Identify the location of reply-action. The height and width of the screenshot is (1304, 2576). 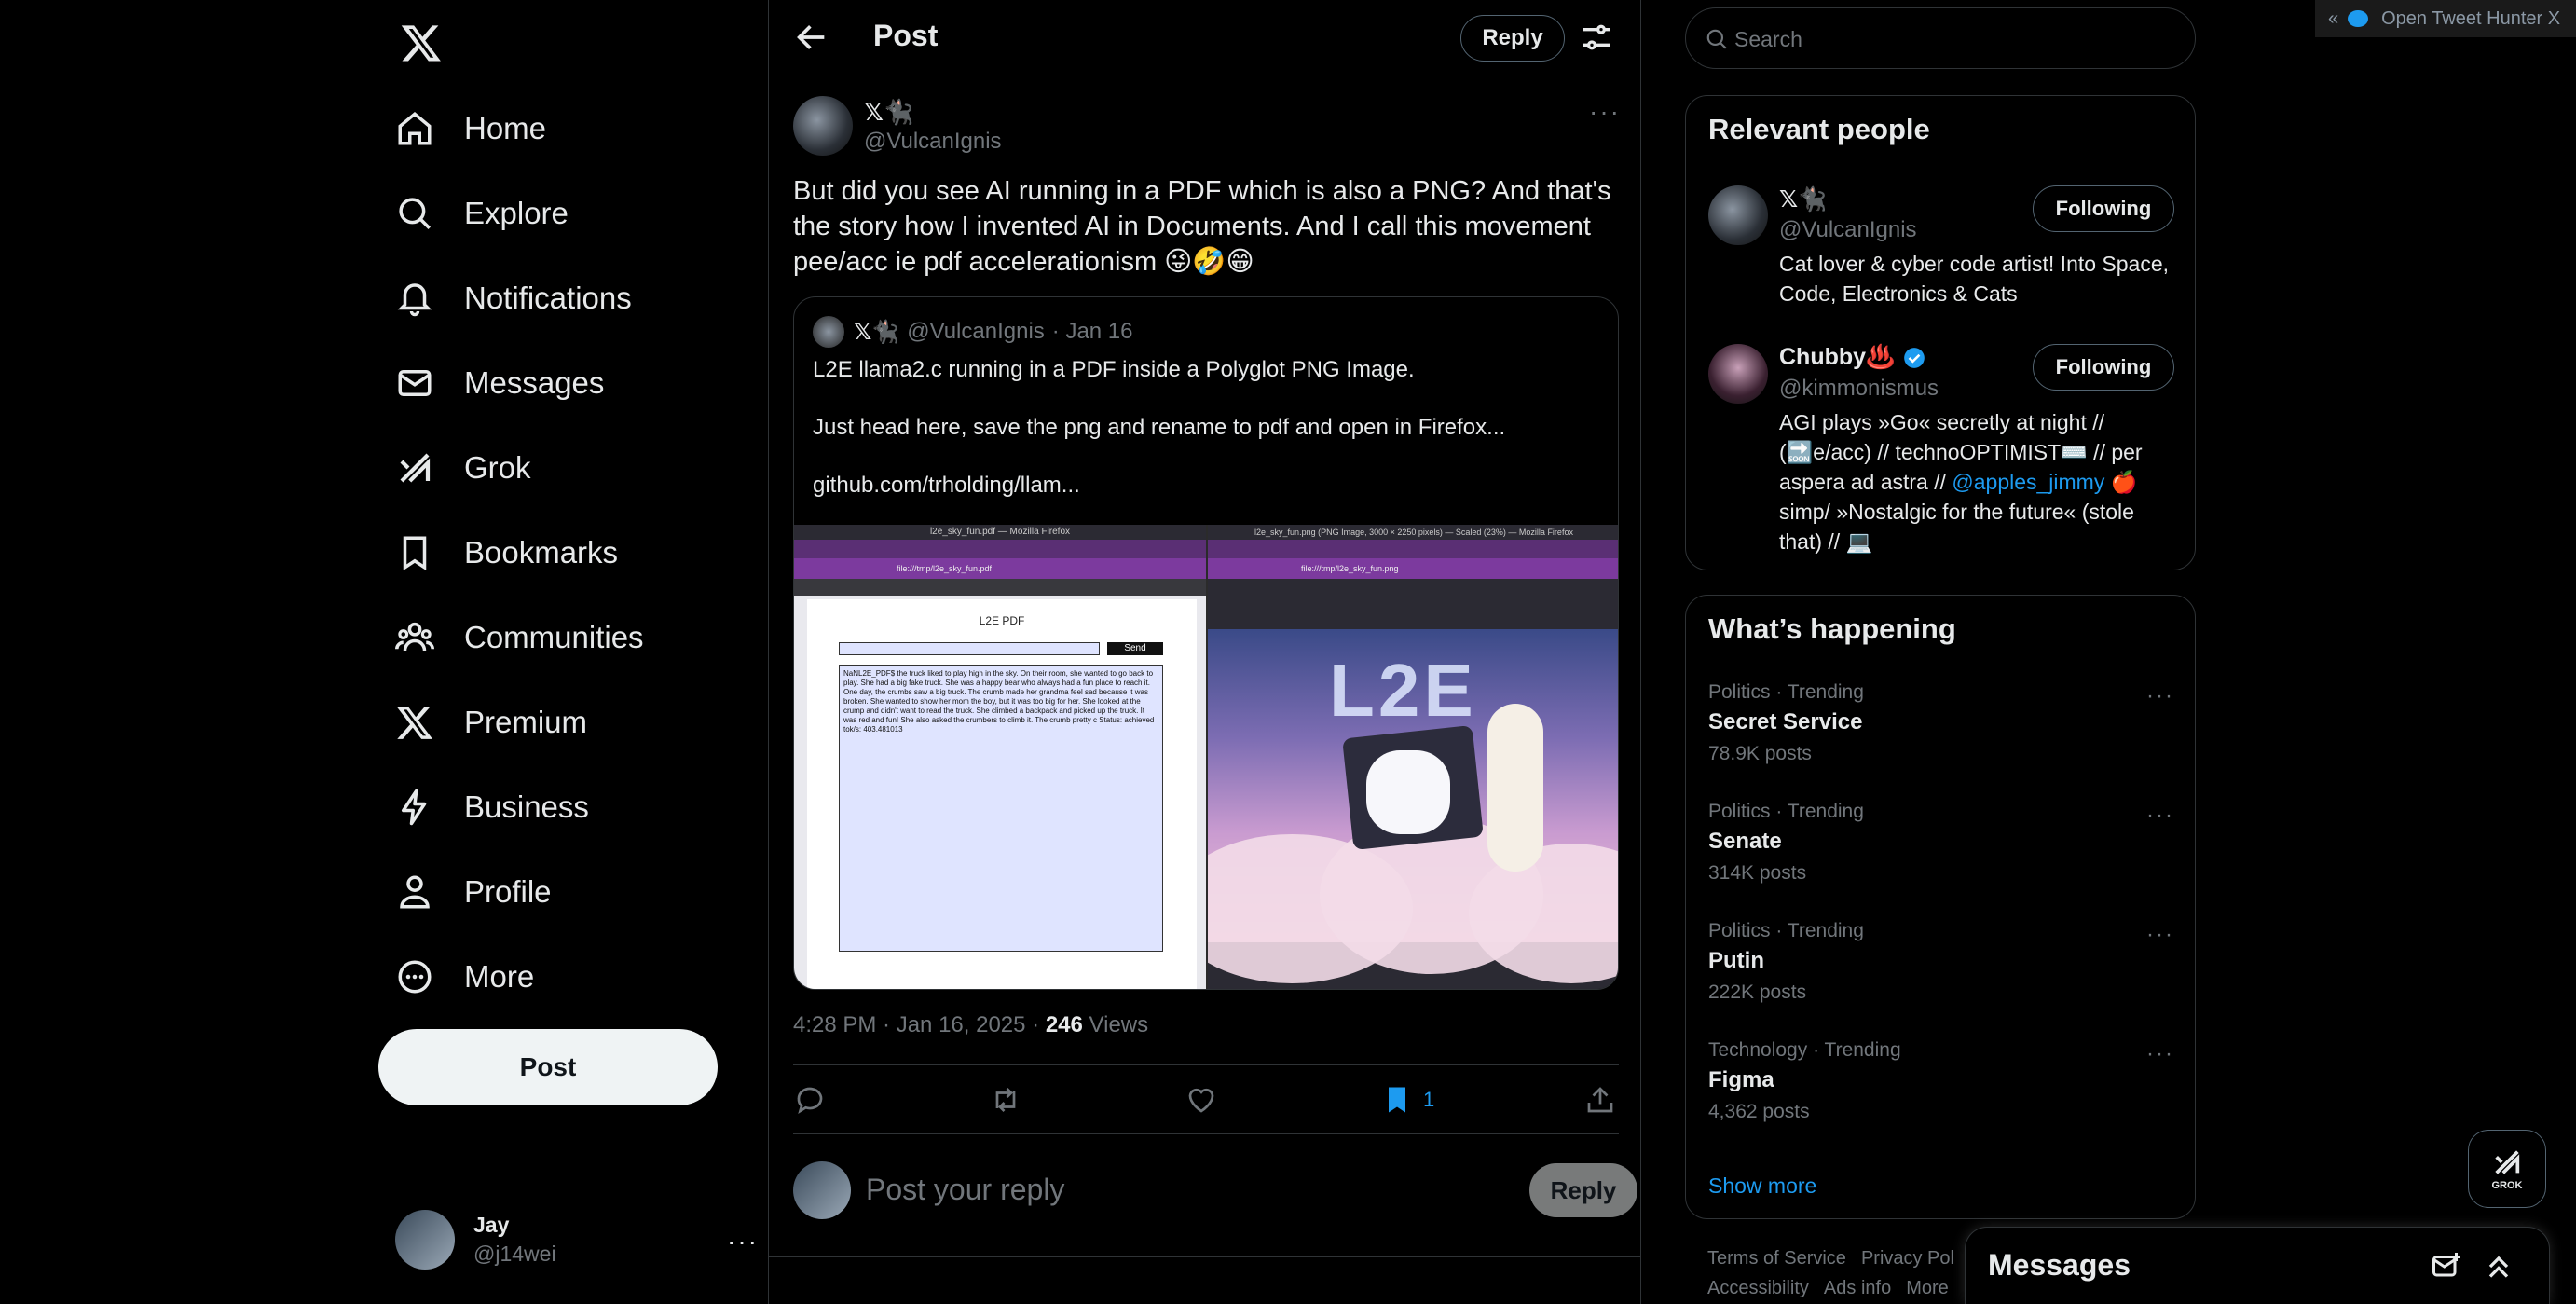
(810, 1100).